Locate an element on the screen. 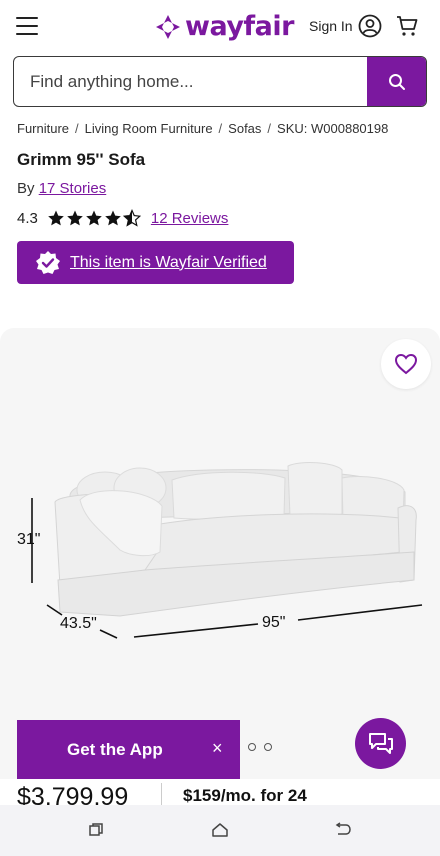  recent-apps-icon is located at coordinates (96, 830).